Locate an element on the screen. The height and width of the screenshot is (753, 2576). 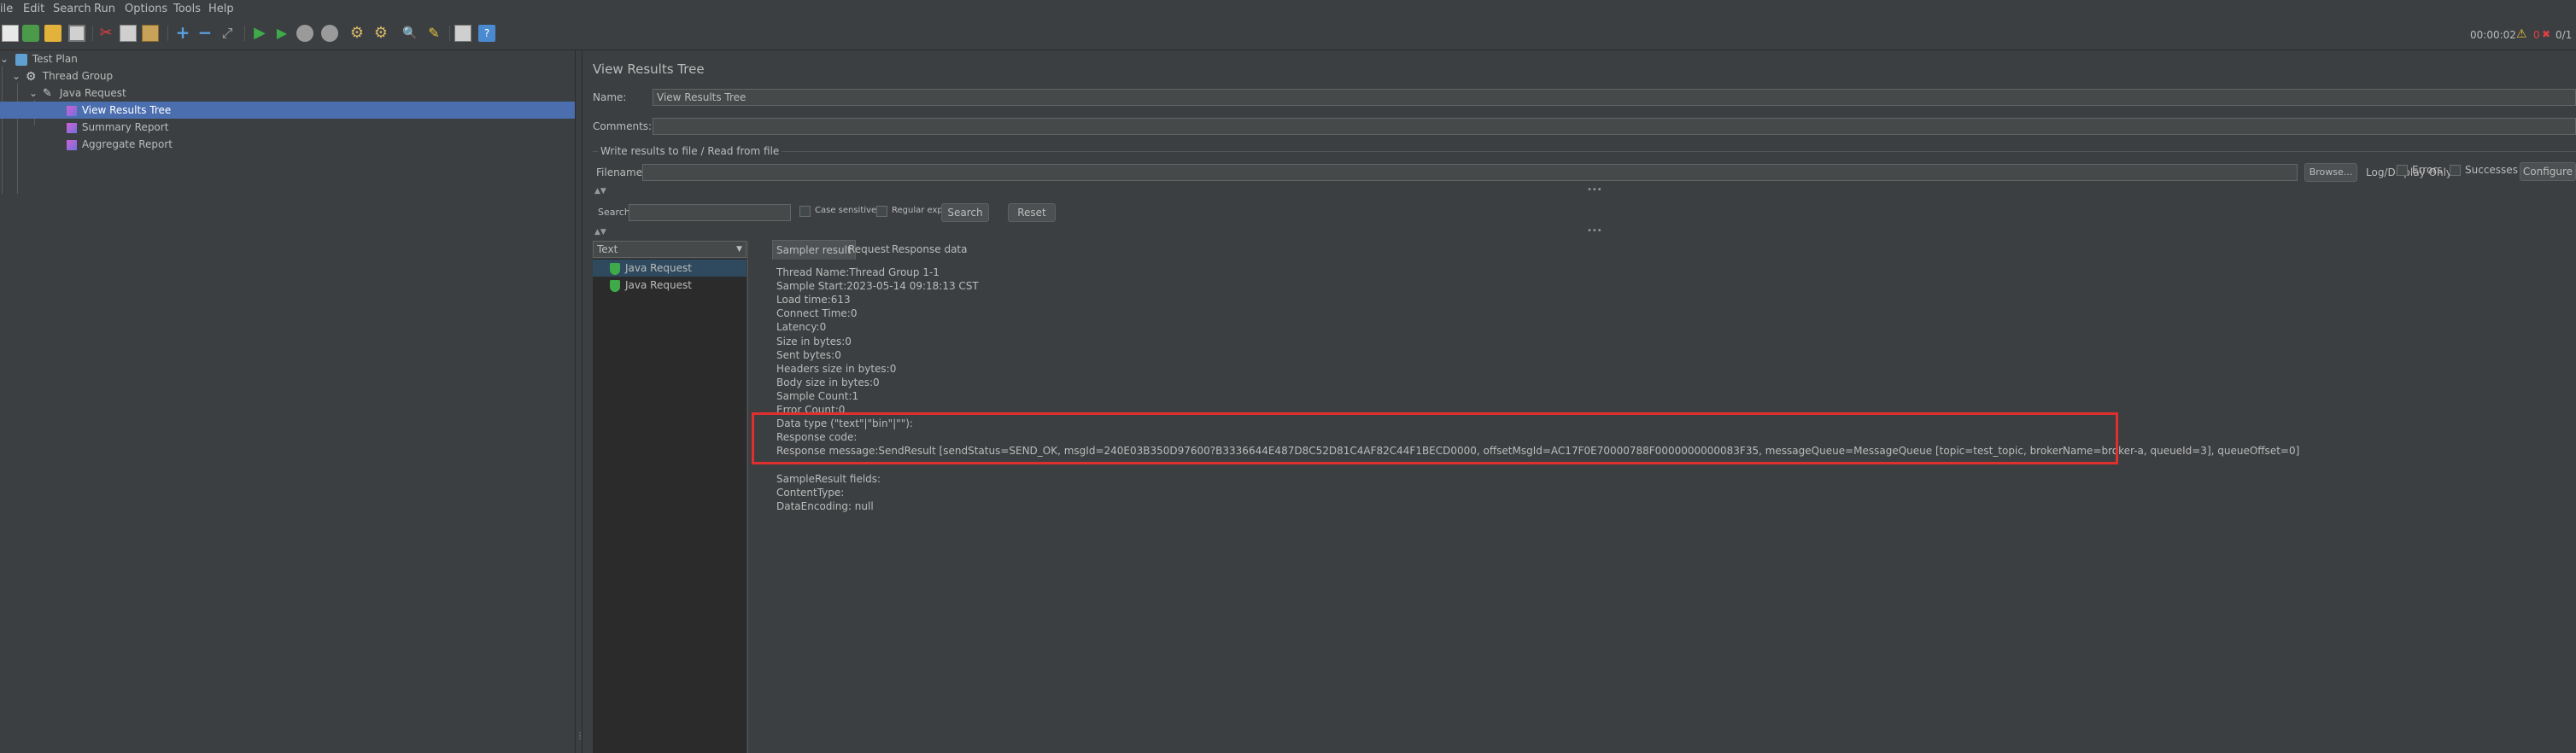
tree-item-label: Java Request is located at coordinates (92, 93).